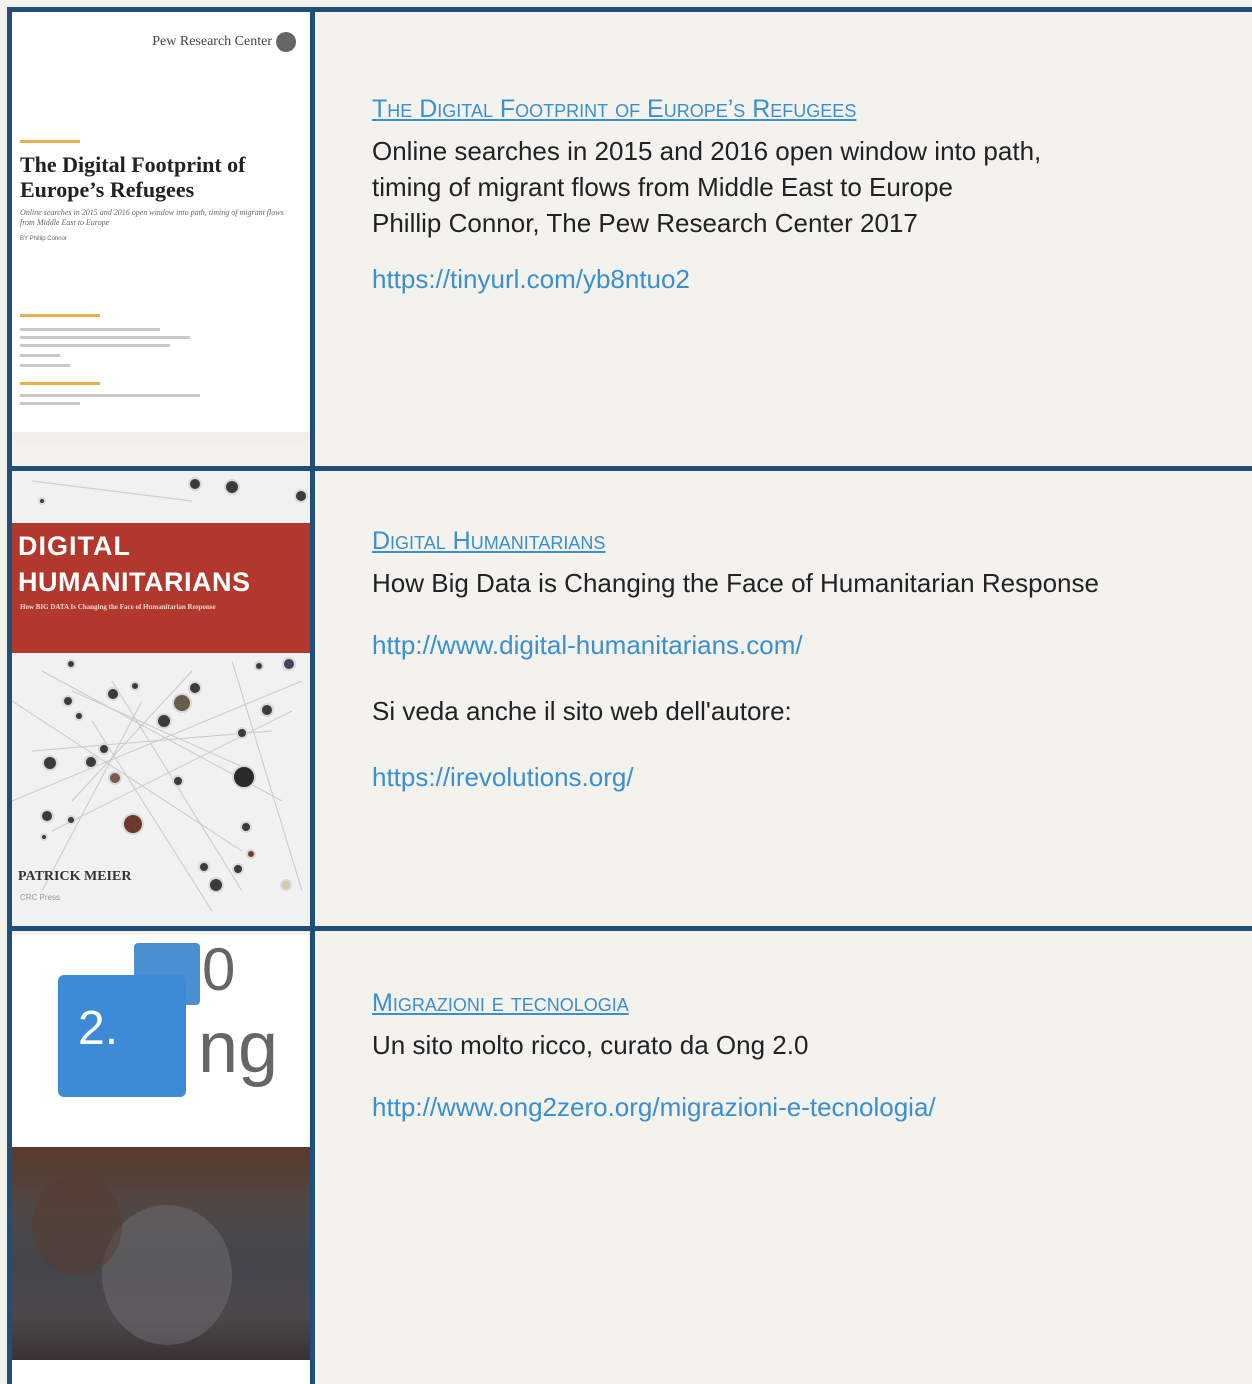 The height and width of the screenshot is (1384, 1252). I want to click on cover-ong-2-0: 2. 0 ng, so click(161, 1159).